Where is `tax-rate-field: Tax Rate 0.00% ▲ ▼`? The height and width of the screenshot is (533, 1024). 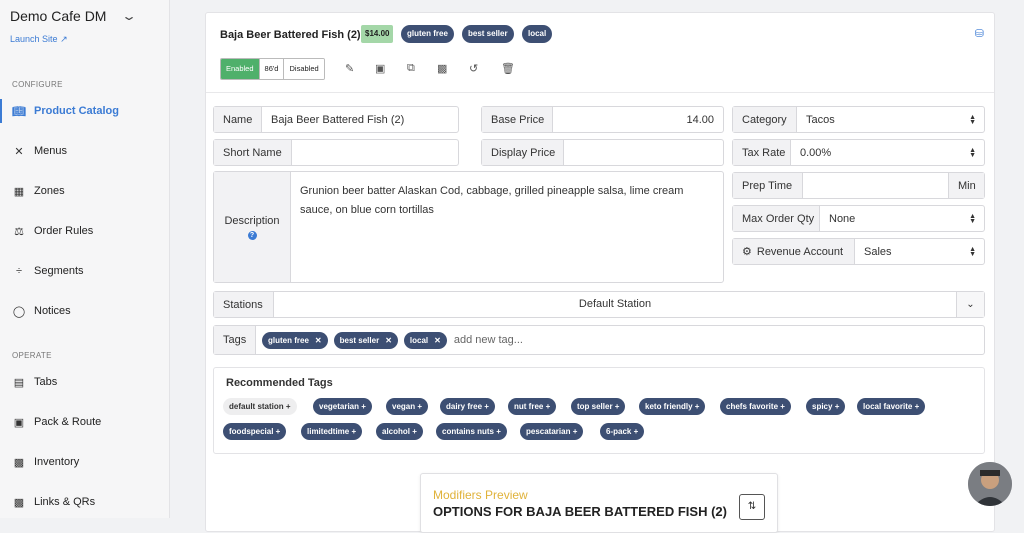 tax-rate-field: Tax Rate 0.00% ▲ ▼ is located at coordinates (858, 152).